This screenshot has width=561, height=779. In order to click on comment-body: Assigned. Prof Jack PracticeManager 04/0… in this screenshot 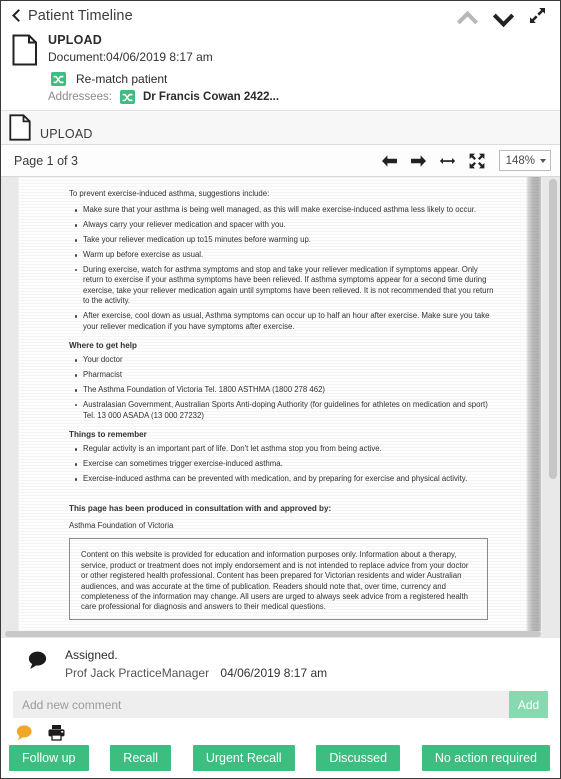, I will do `click(196, 664)`.